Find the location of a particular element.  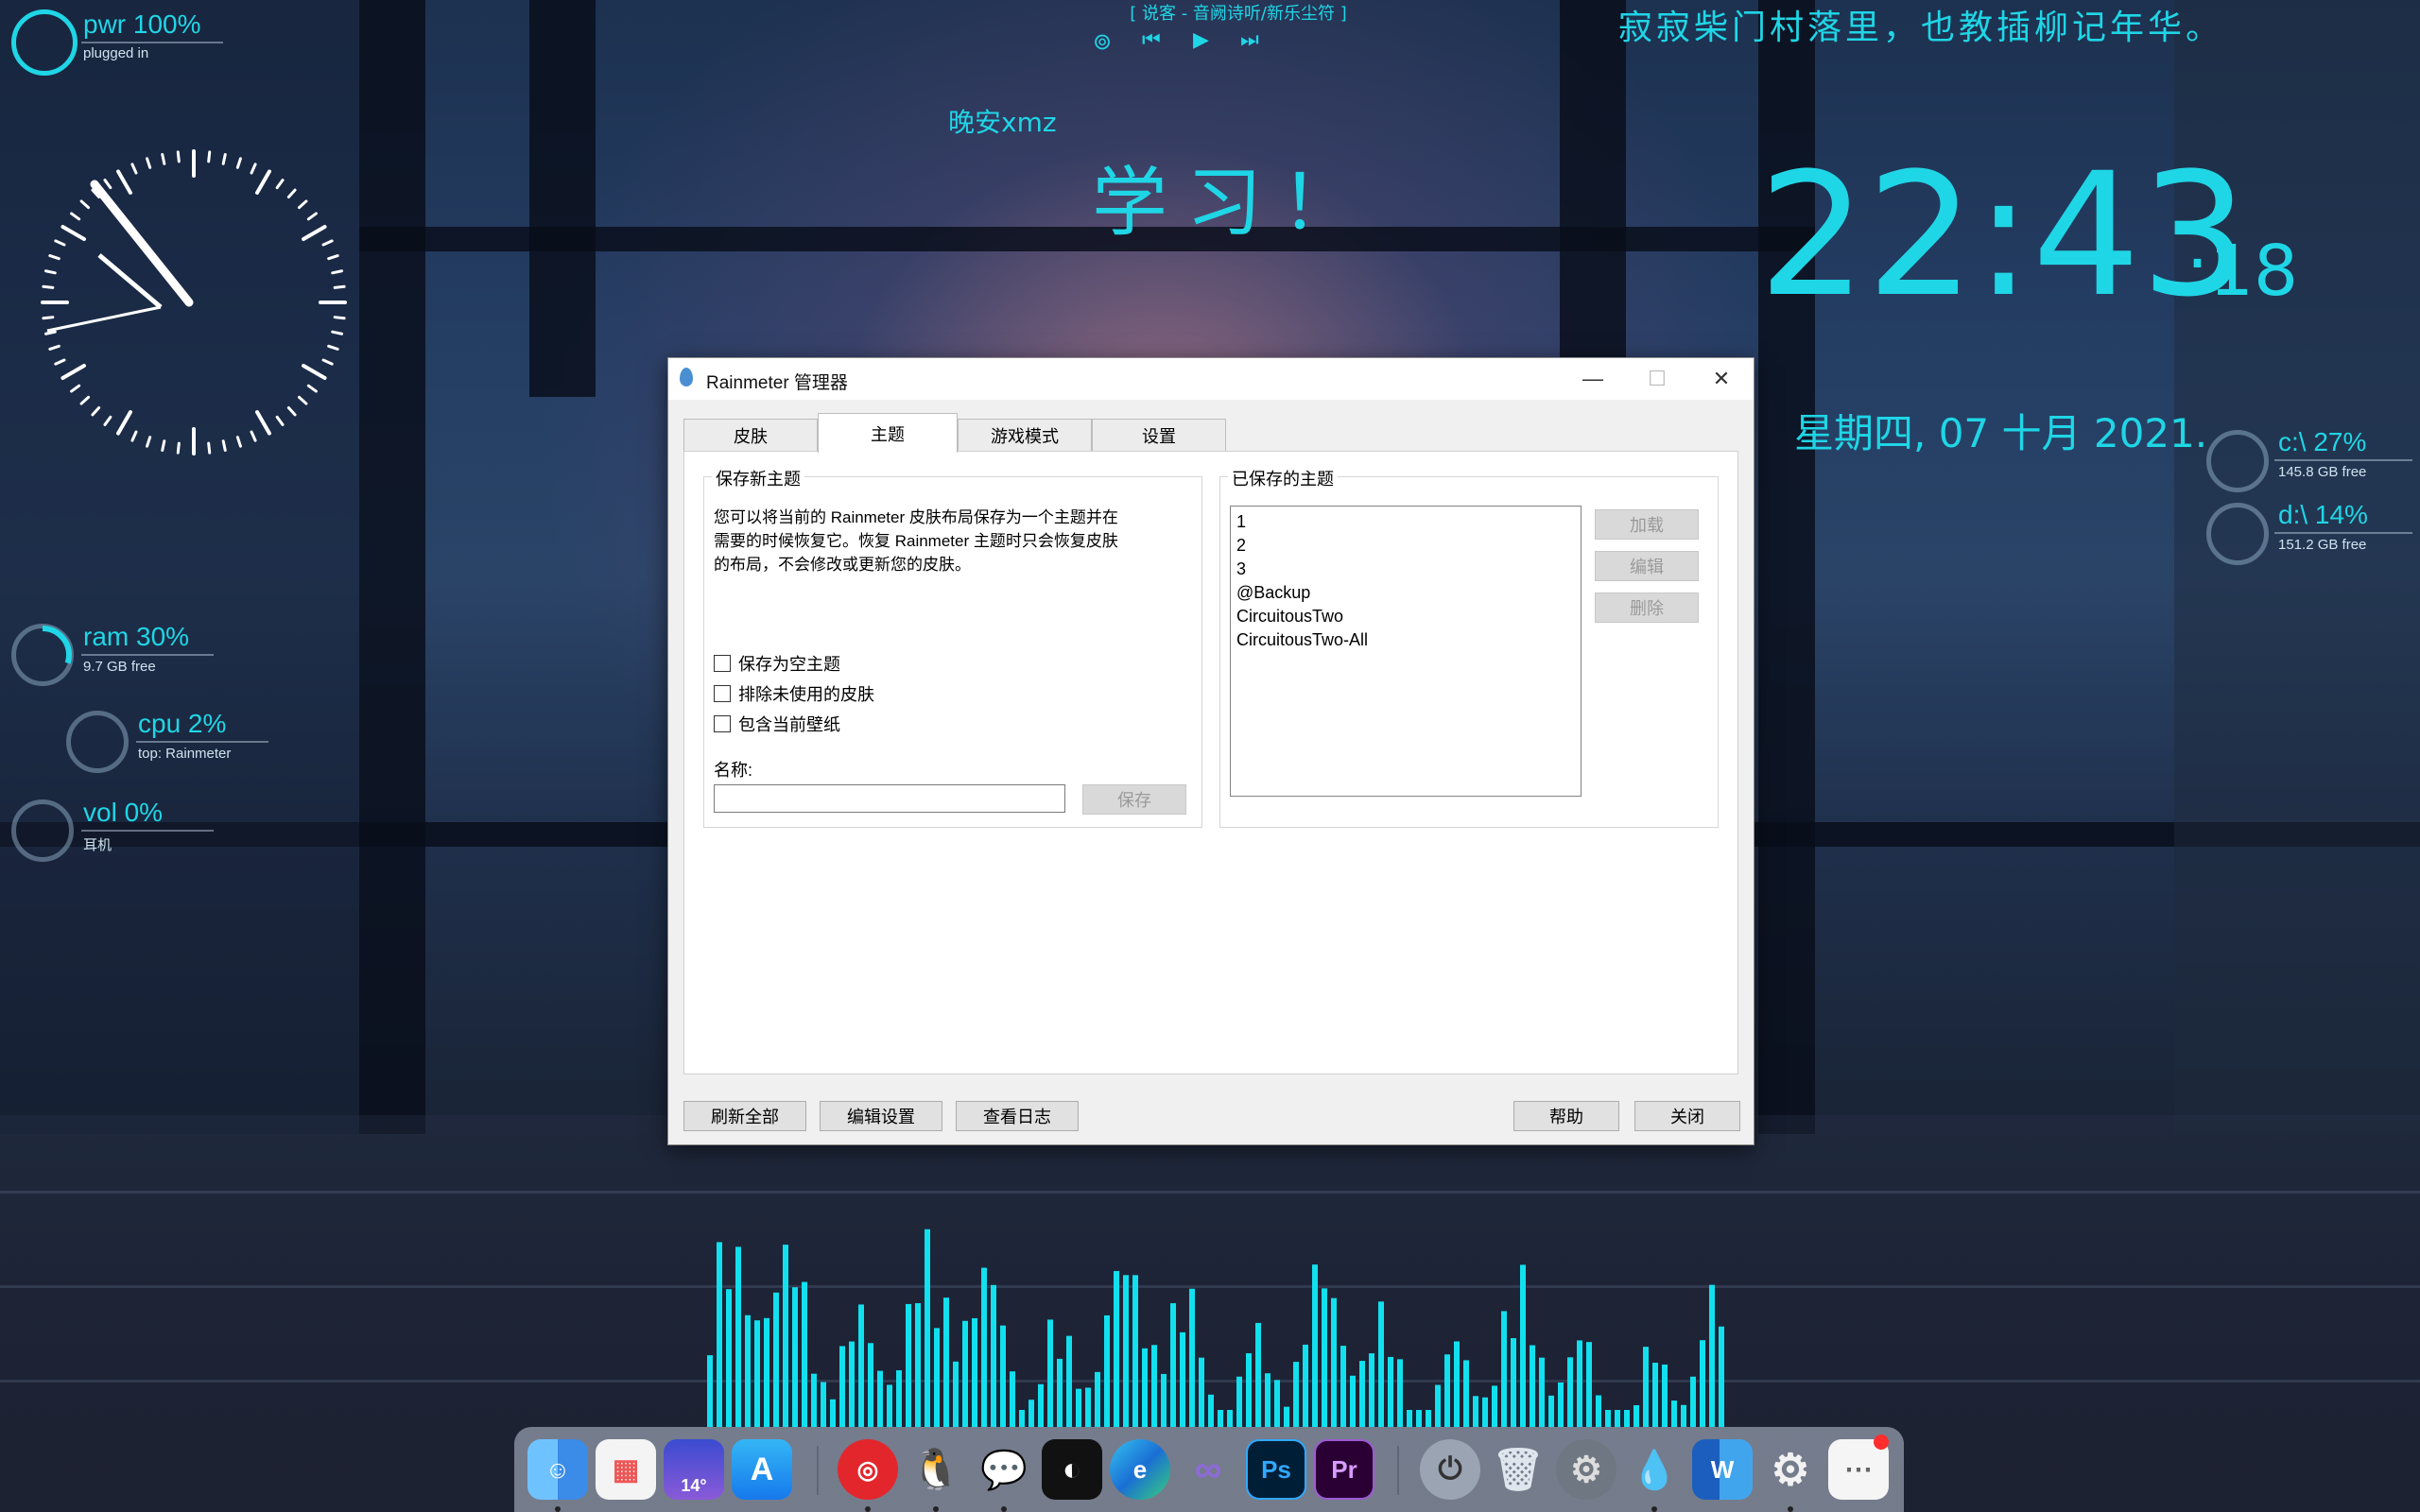

title-bar: Rainmeter 管理器 — ☐ ✕ is located at coordinates (1211, 379).